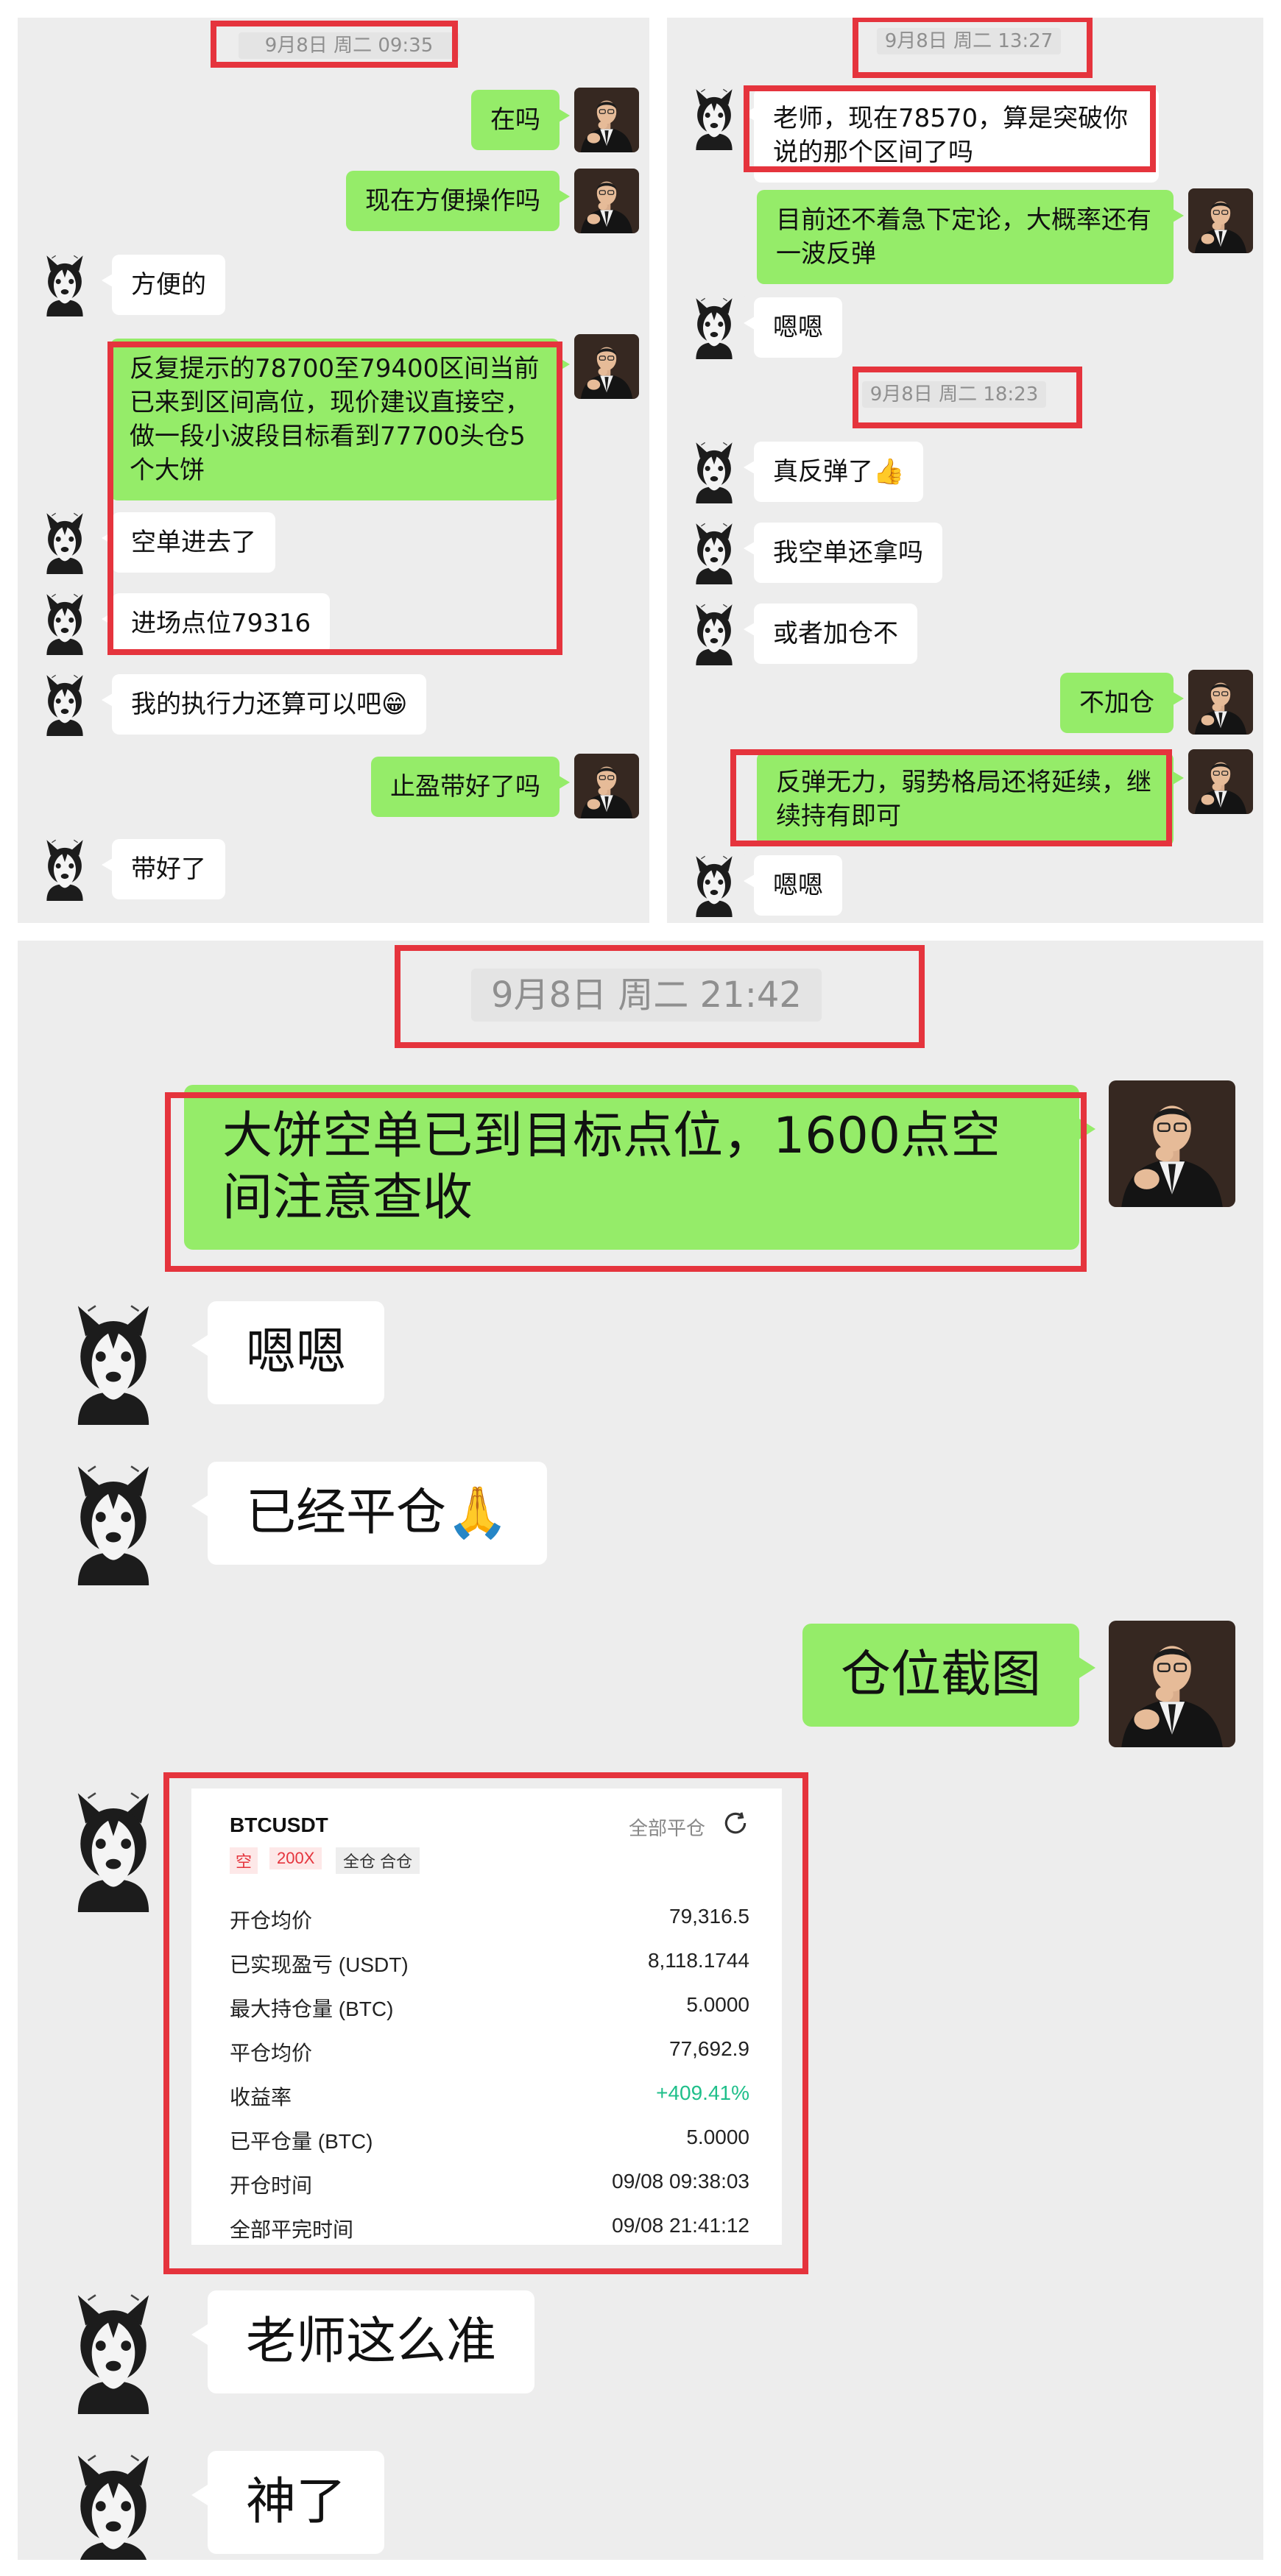 Image resolution: width=1281 pixels, height=2576 pixels. What do you see at coordinates (489, 2095) in the screenshot?
I see `card-row-return-rate: 收益率 +409.41%` at bounding box center [489, 2095].